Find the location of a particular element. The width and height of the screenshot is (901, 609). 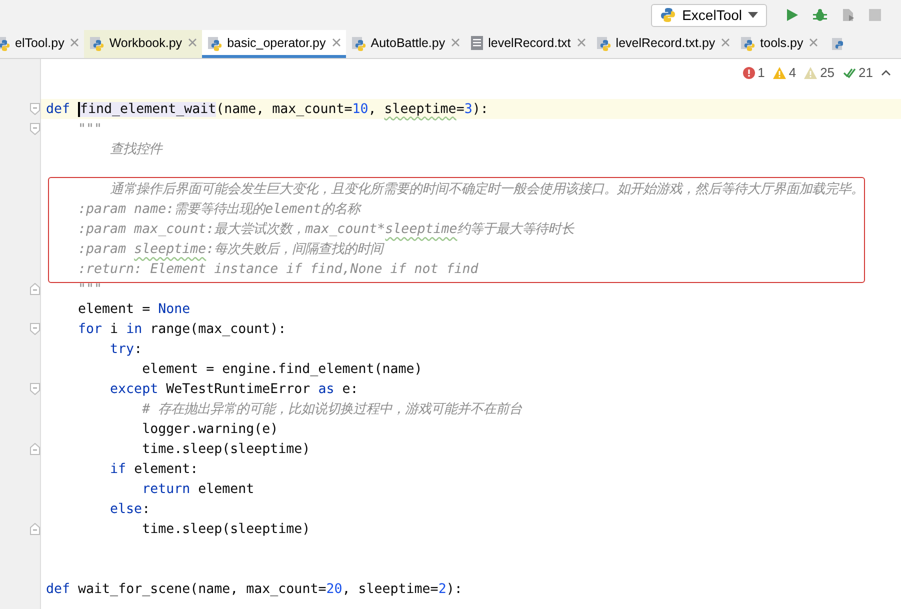

editor-tab: levelRecord.txt is located at coordinates (528, 44).